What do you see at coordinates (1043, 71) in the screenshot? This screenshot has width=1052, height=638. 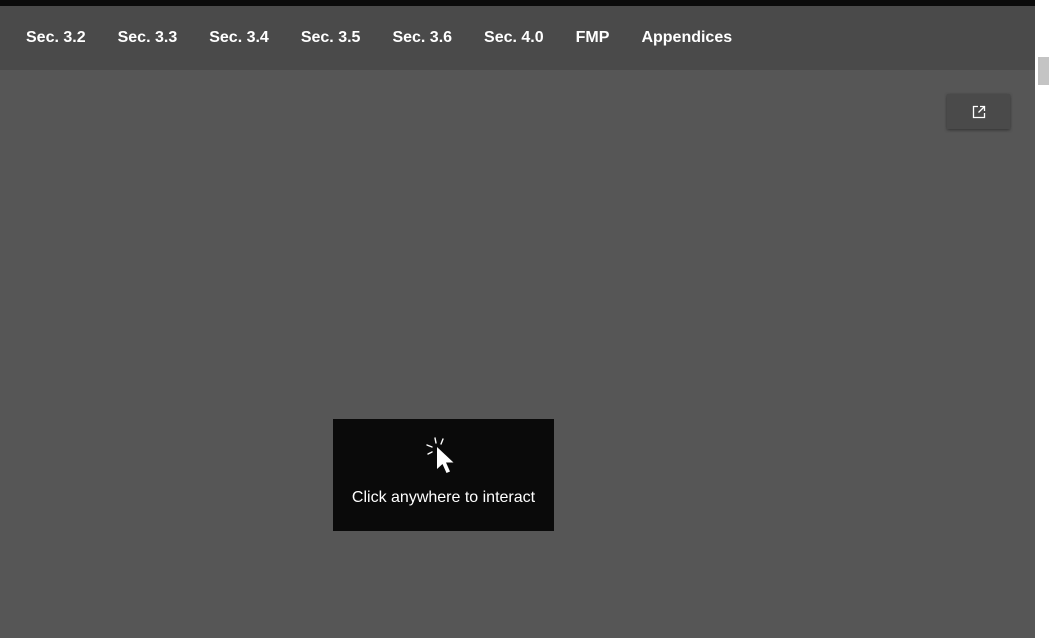 I see `scrollbar-thumb` at bounding box center [1043, 71].